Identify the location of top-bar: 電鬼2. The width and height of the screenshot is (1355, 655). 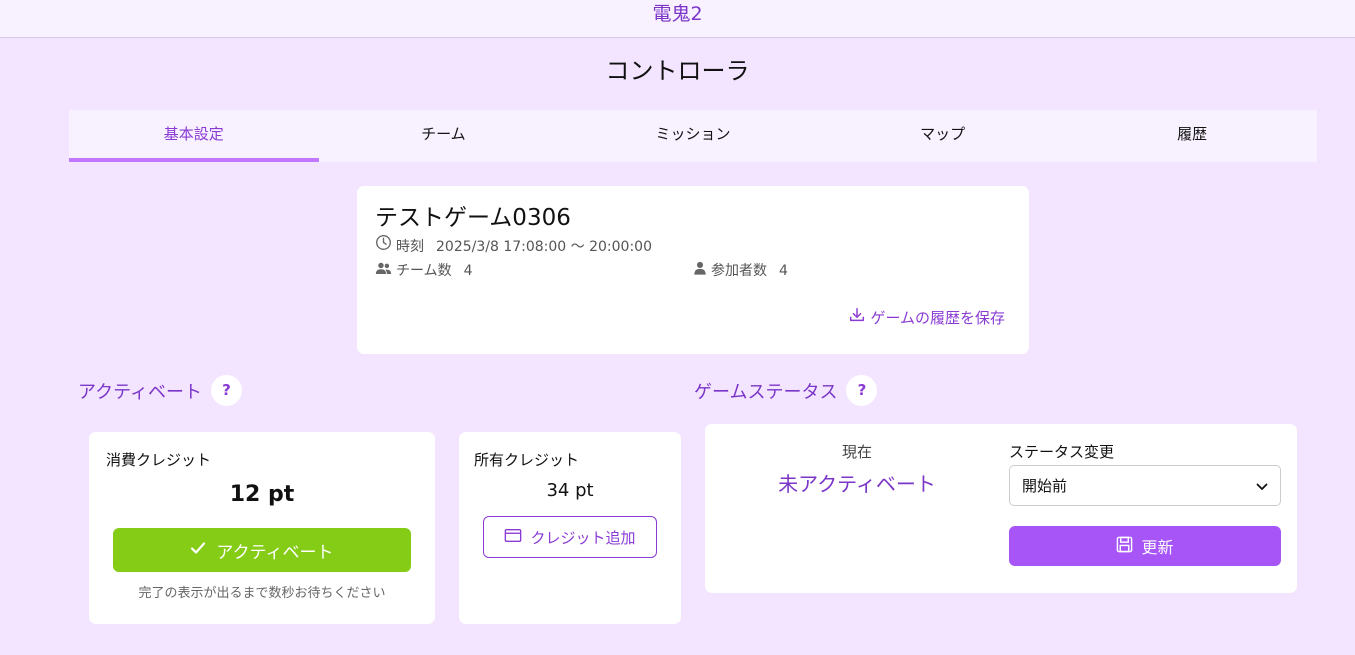
(677, 19).